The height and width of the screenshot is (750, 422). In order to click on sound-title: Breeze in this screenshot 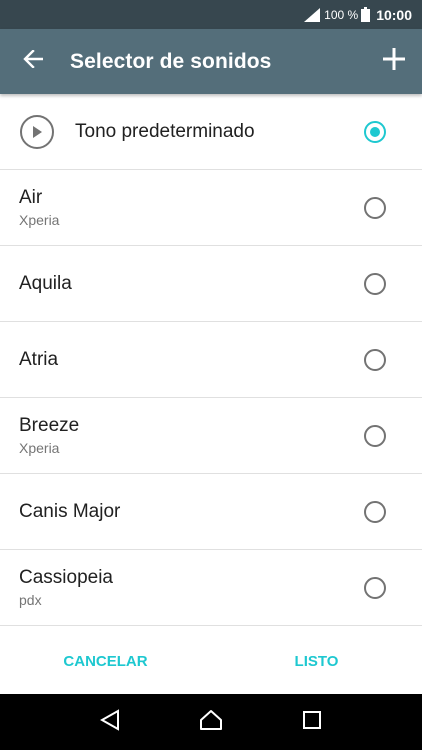, I will do `click(49, 425)`.